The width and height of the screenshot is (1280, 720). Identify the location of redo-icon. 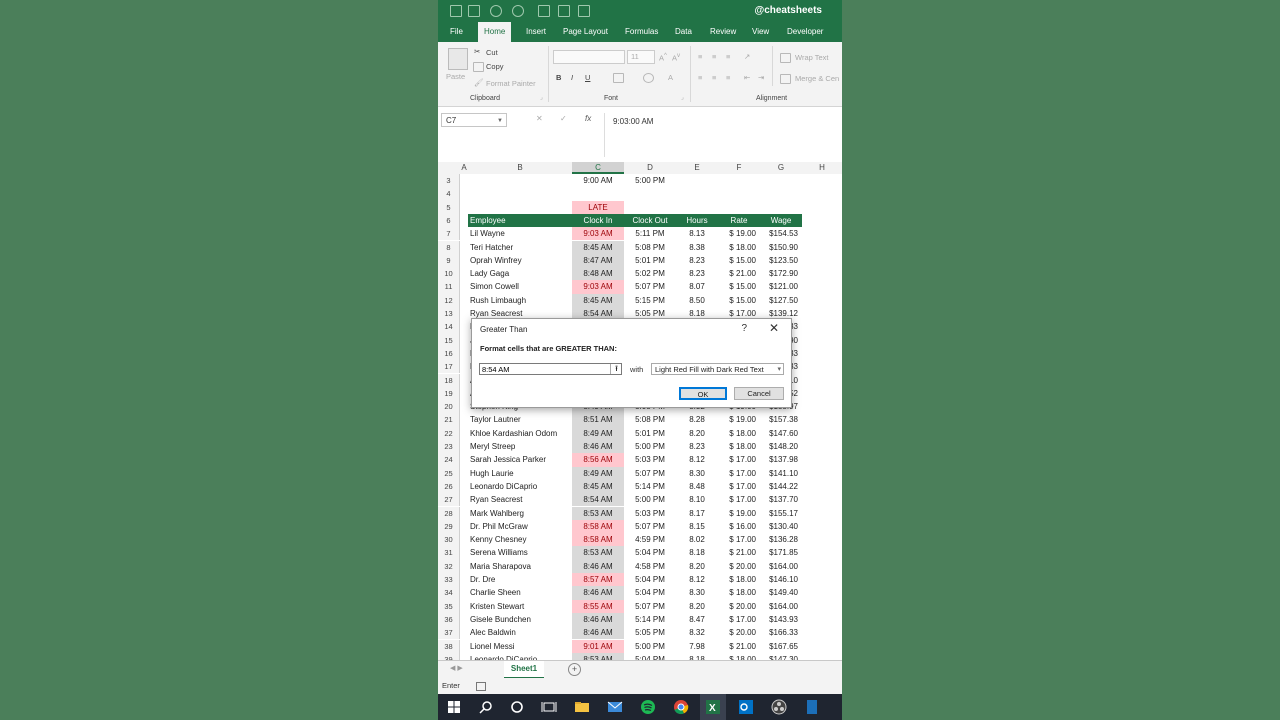
(518, 11).